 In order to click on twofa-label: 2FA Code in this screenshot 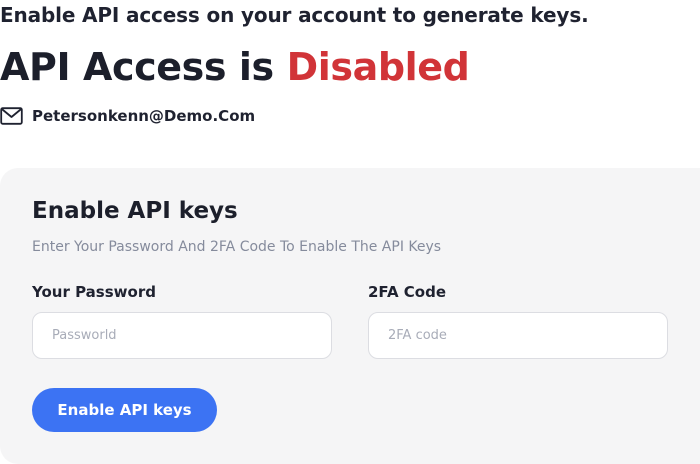, I will do `click(407, 292)`.